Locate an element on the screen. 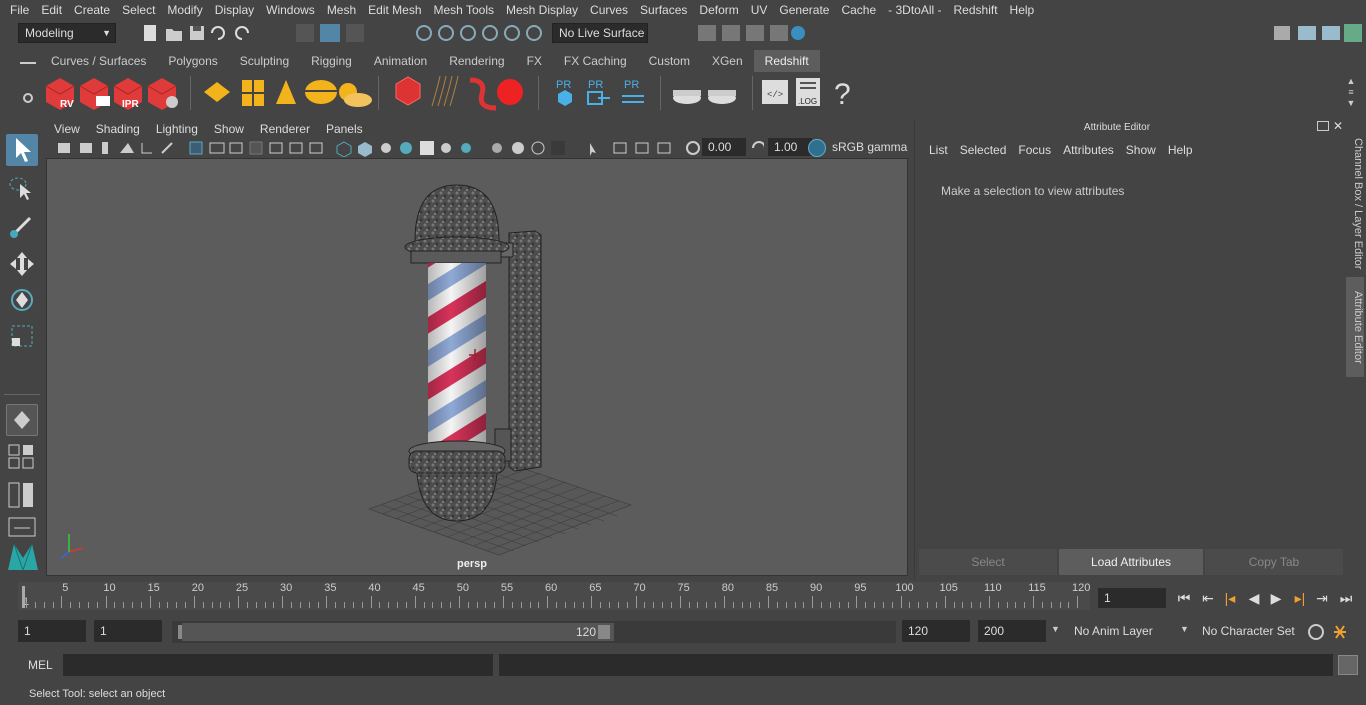 This screenshot has width=1366, height=705. viewport-menu-show: Show is located at coordinates (229, 129).